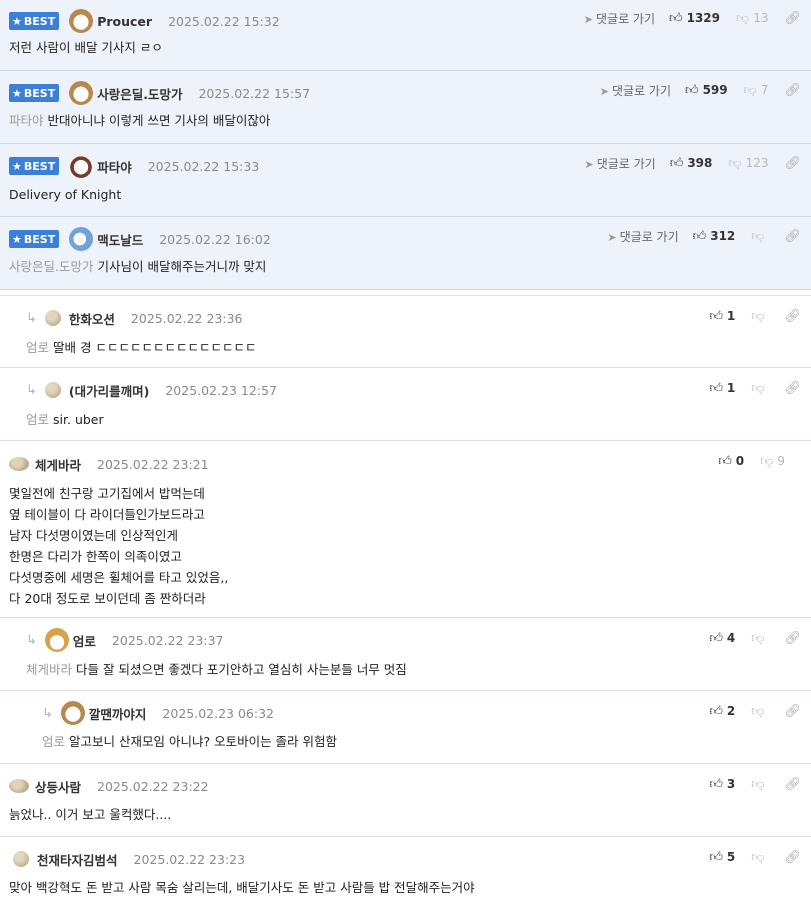  I want to click on mention: 사랑은딜.도망가, so click(51, 266).